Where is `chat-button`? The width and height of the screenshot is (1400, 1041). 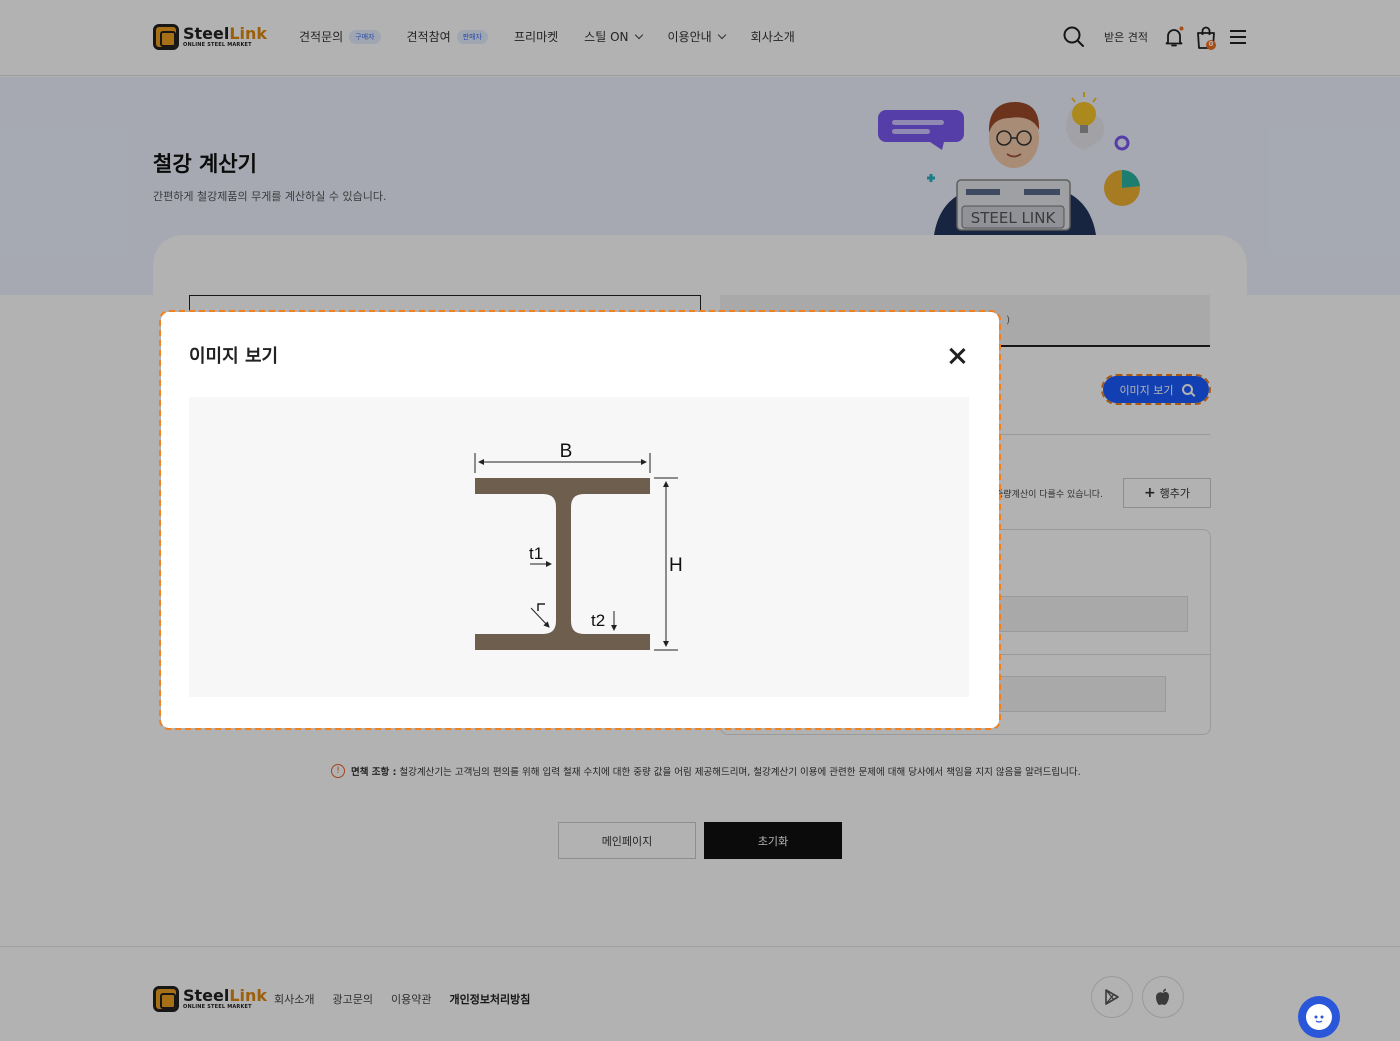 chat-button is located at coordinates (1319, 1017).